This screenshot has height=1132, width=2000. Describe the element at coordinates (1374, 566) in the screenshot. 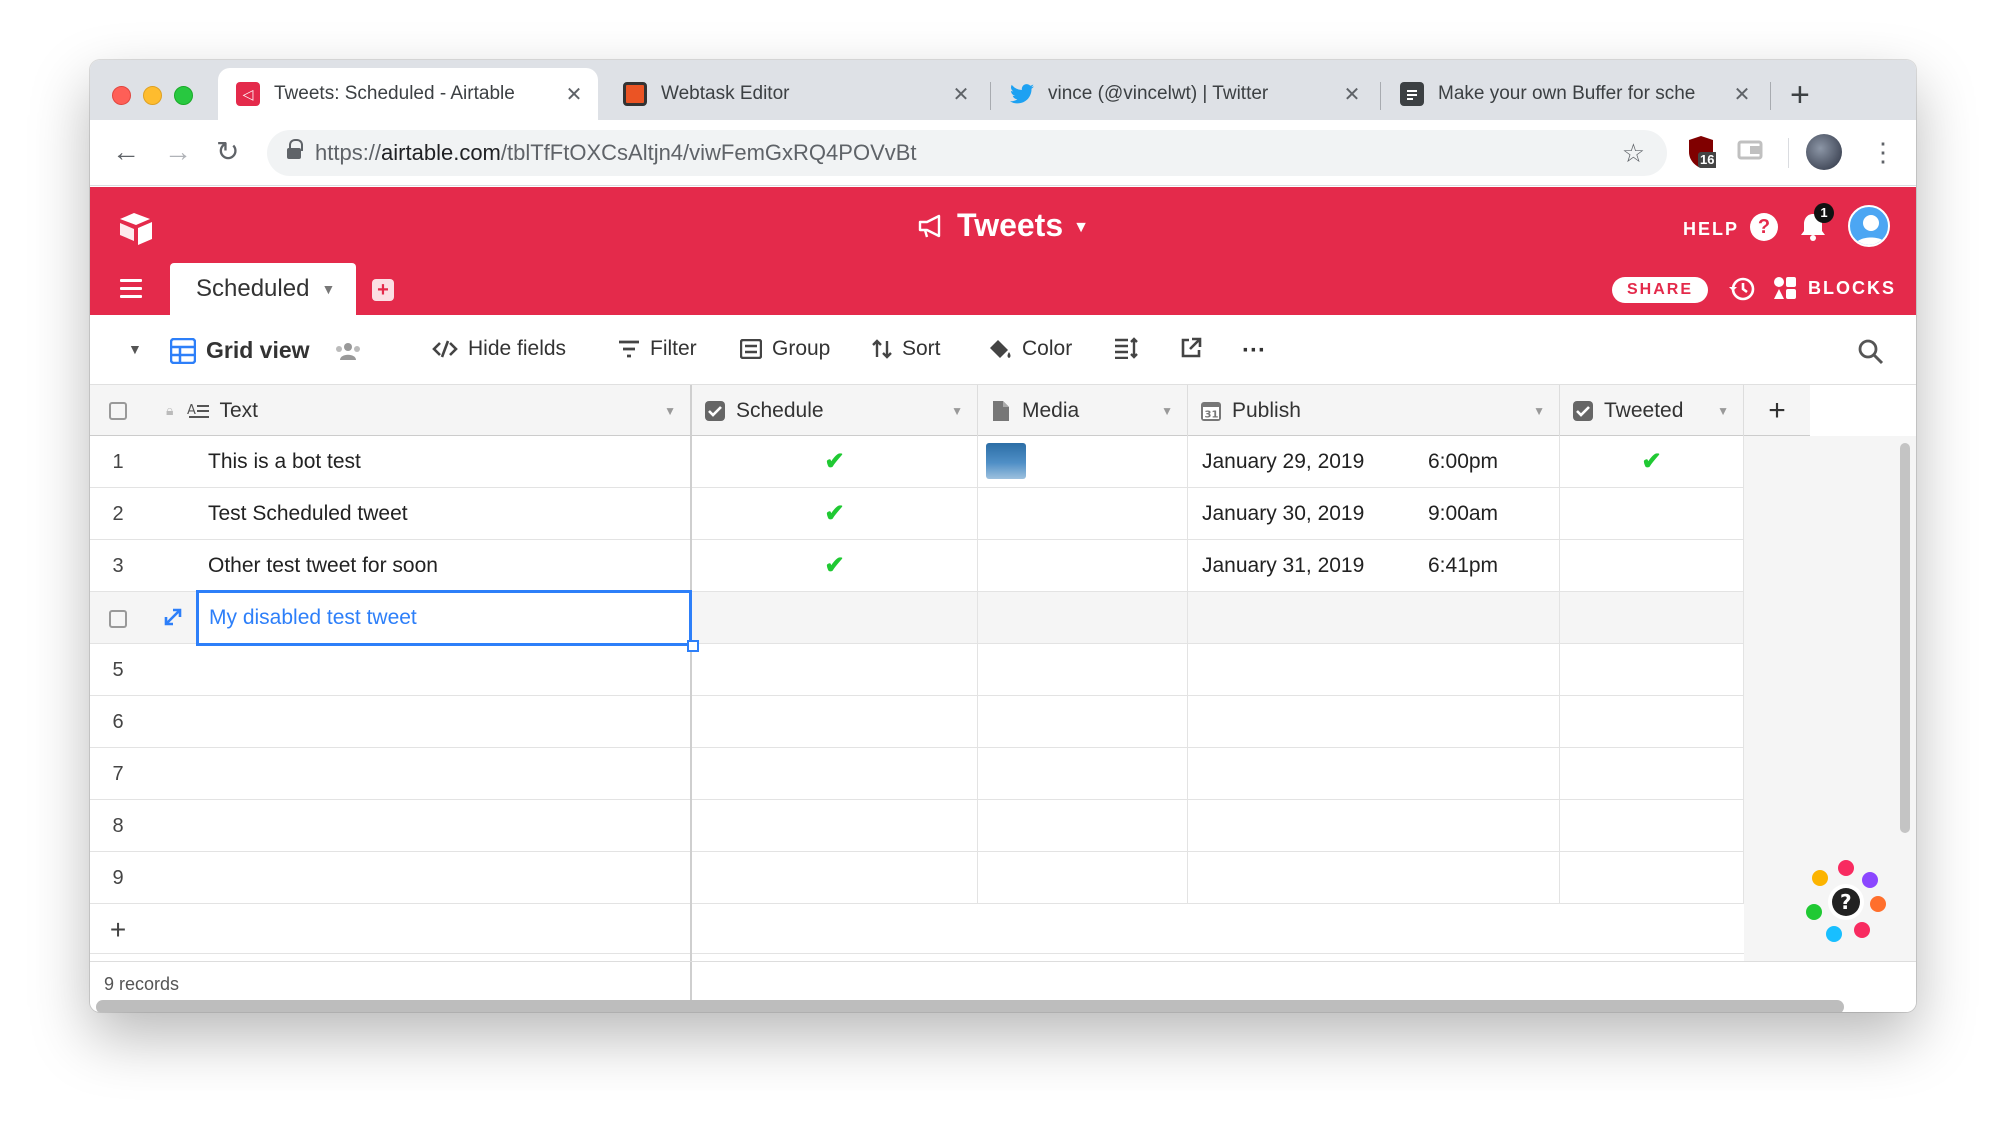

I see `publish-cell: January 31, 2019 6:41pm` at that location.